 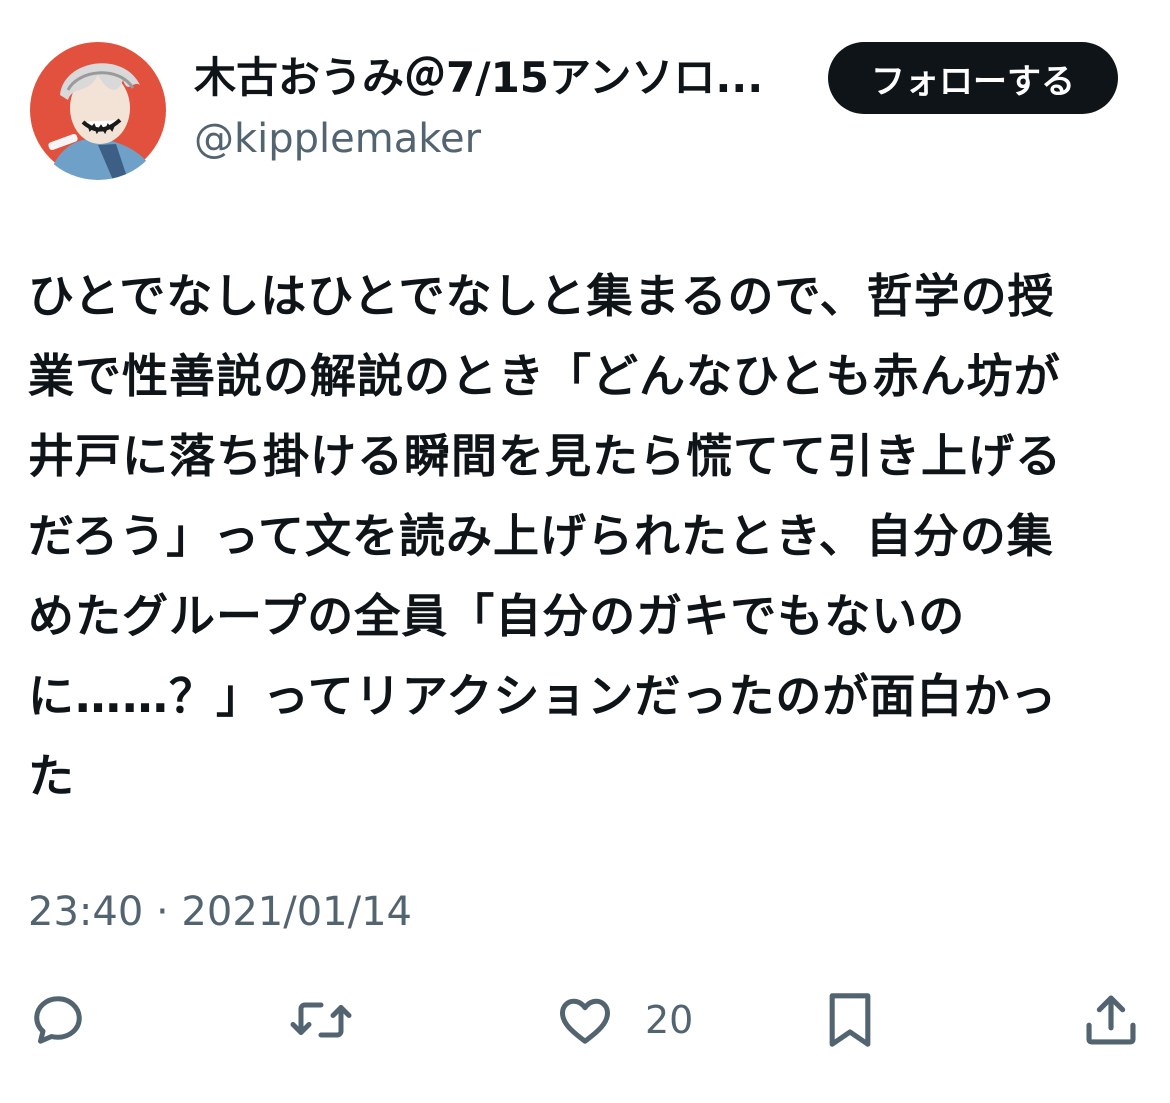 I want to click on retweet-button, so click(x=321, y=1020).